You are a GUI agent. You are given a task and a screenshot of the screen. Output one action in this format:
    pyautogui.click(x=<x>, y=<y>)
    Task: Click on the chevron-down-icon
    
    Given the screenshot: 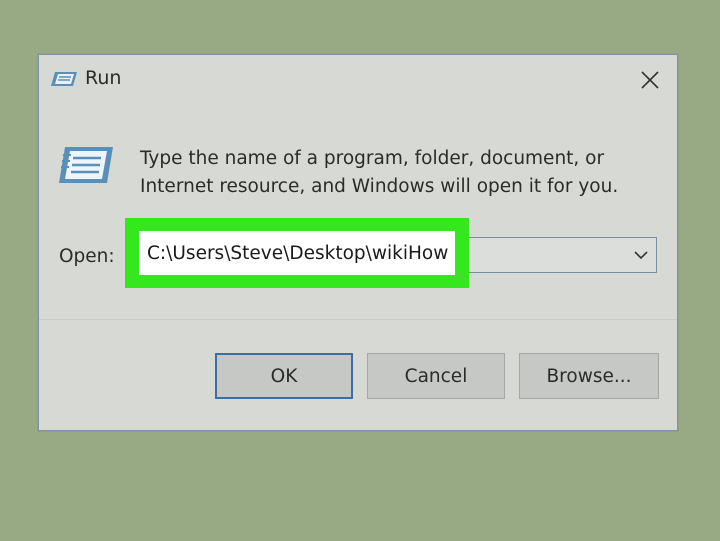 What is the action you would take?
    pyautogui.click(x=641, y=255)
    